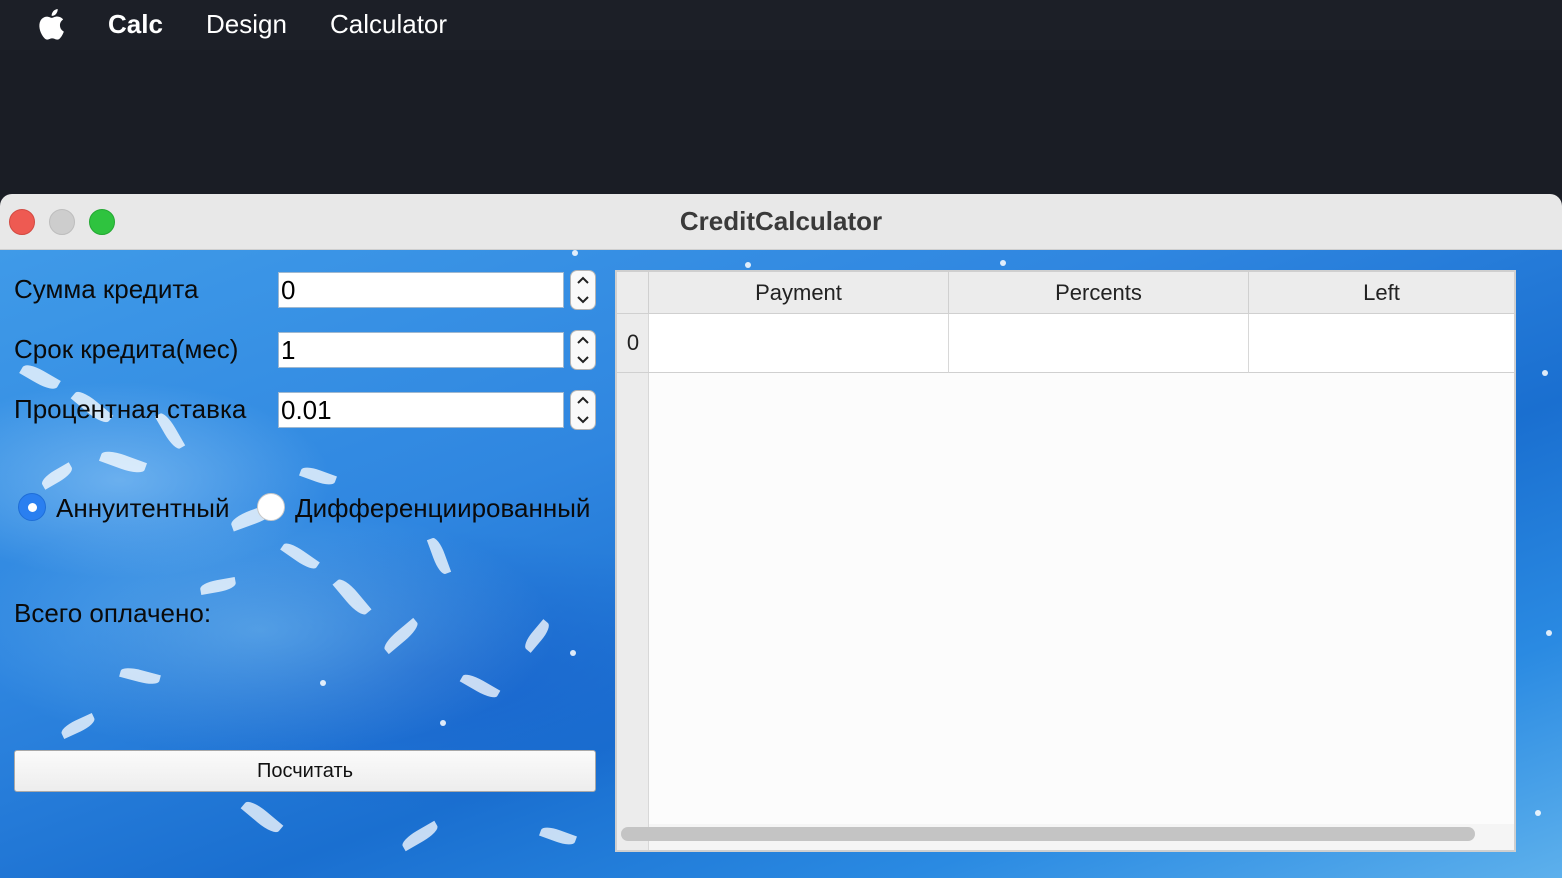 The image size is (1562, 878). Describe the element at coordinates (1381, 343) in the screenshot. I see `table-cell-left` at that location.